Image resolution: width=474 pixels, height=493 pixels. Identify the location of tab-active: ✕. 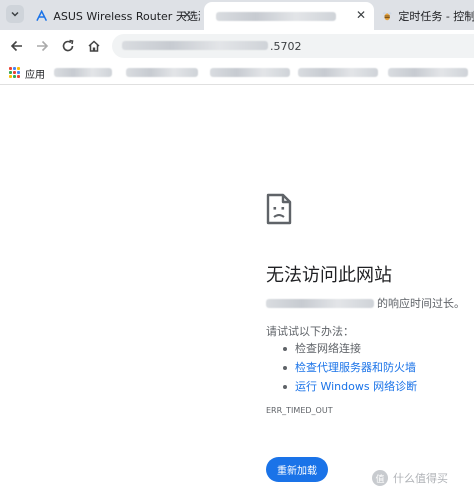
(289, 16).